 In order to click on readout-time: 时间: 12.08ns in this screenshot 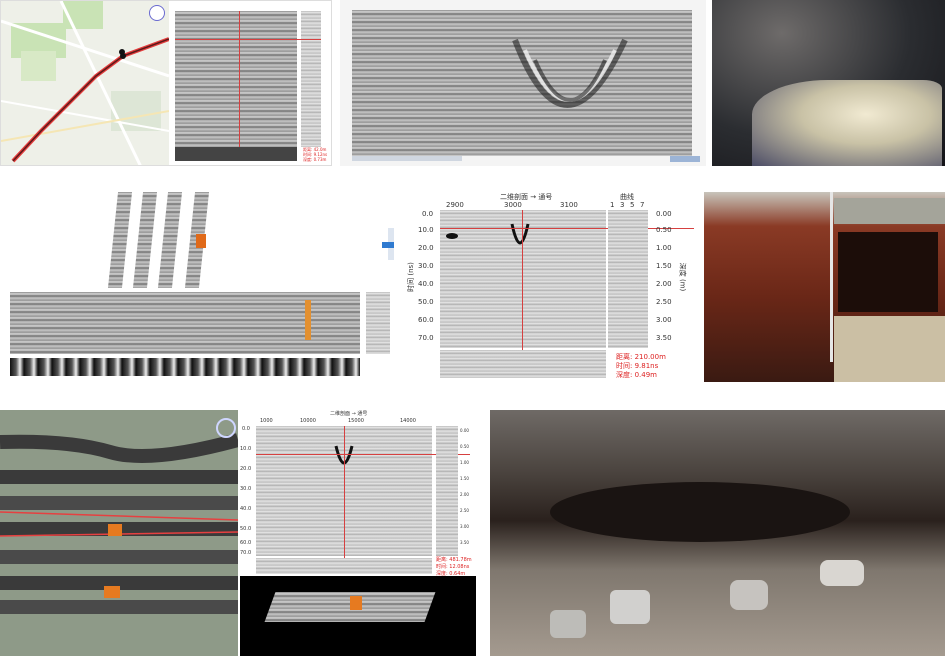, I will do `click(453, 567)`.